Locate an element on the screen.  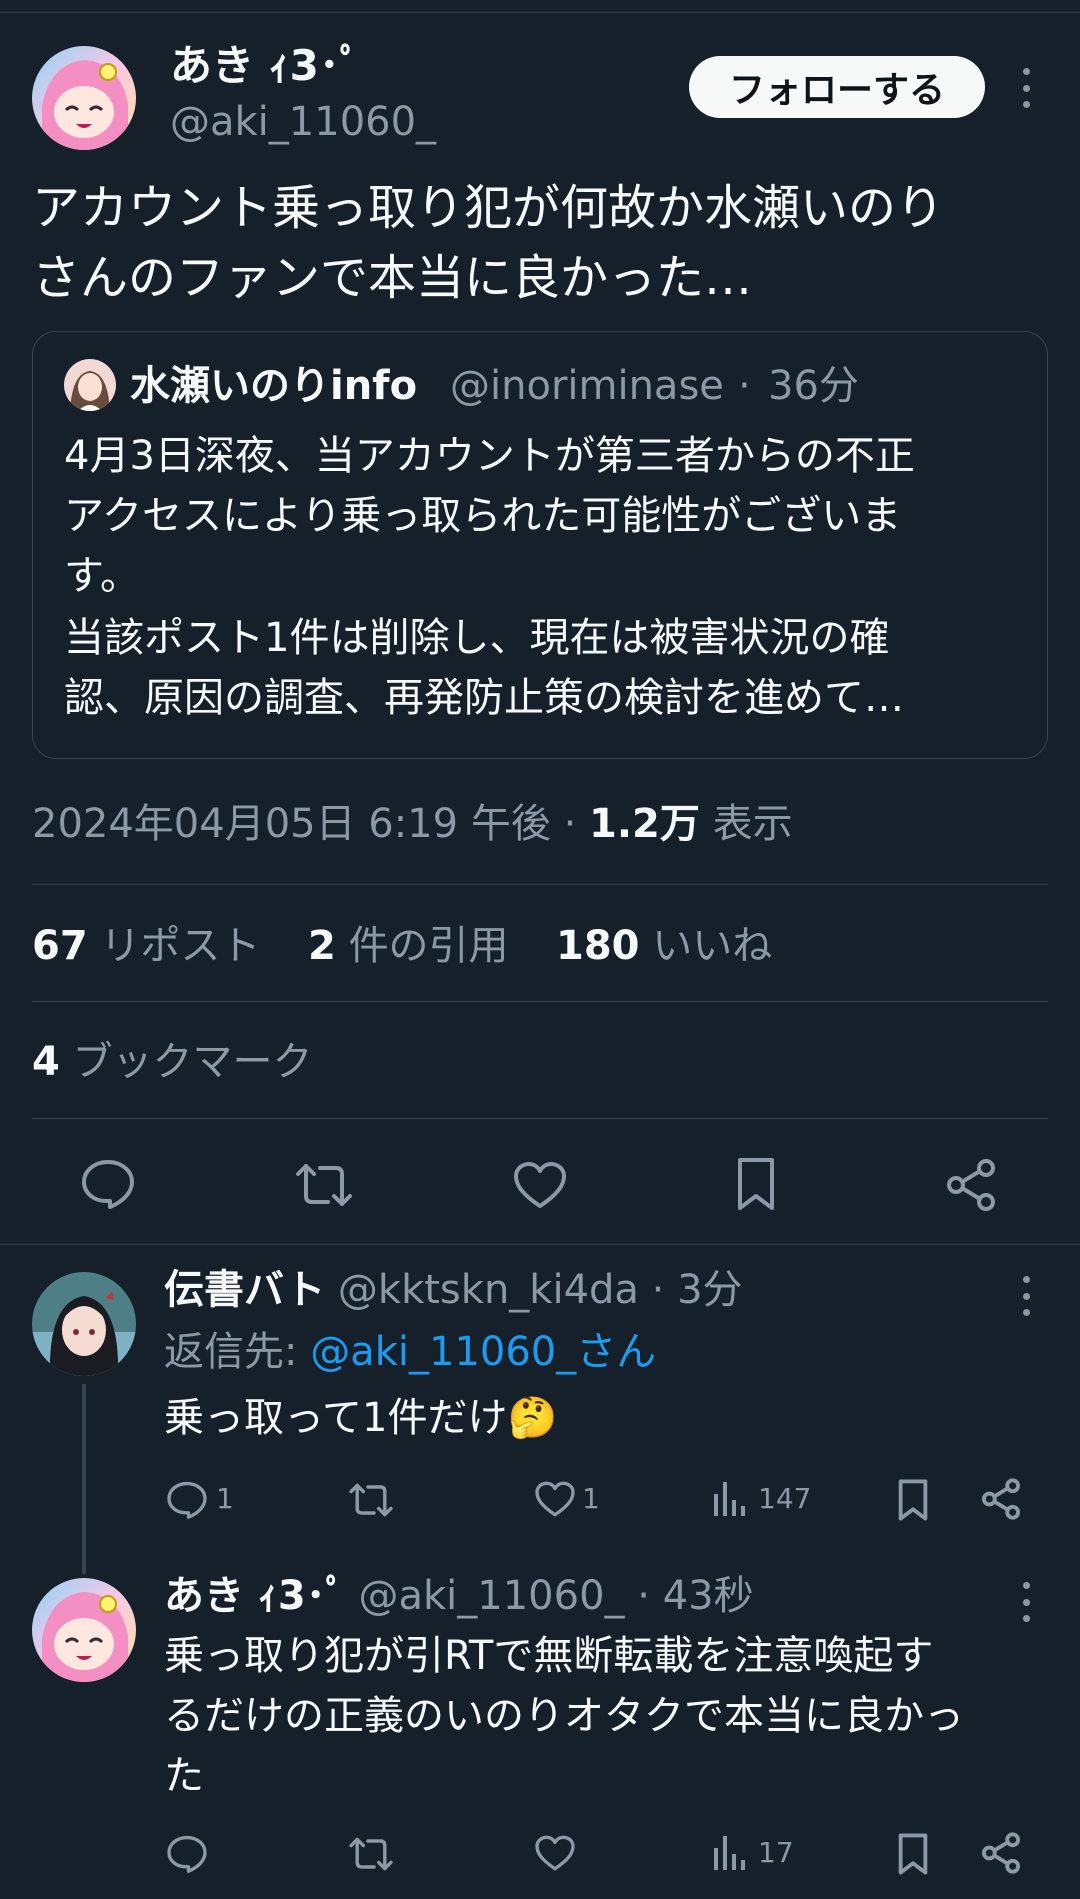
reply-header: あき ｨ3･ﾟ @aki_11060_ · 43秒 is located at coordinates (459, 1596).